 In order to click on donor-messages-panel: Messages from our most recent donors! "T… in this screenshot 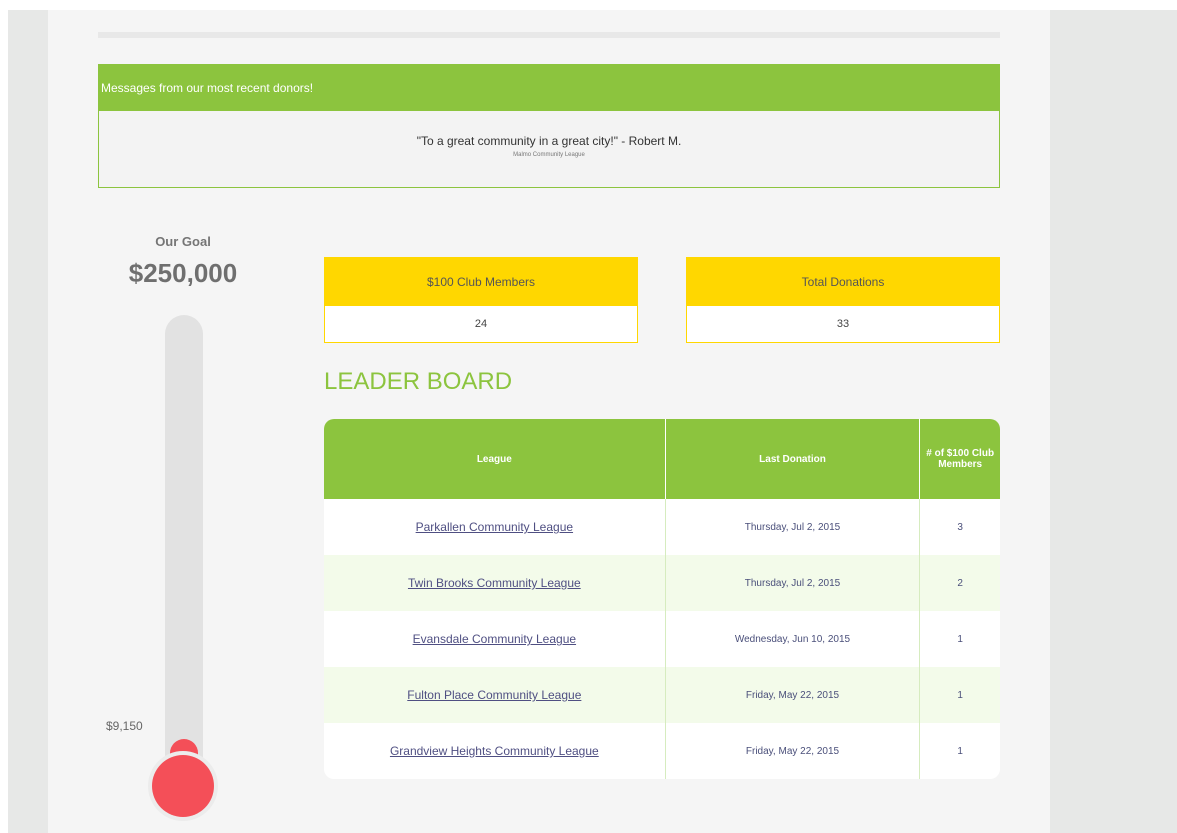, I will do `click(549, 126)`.